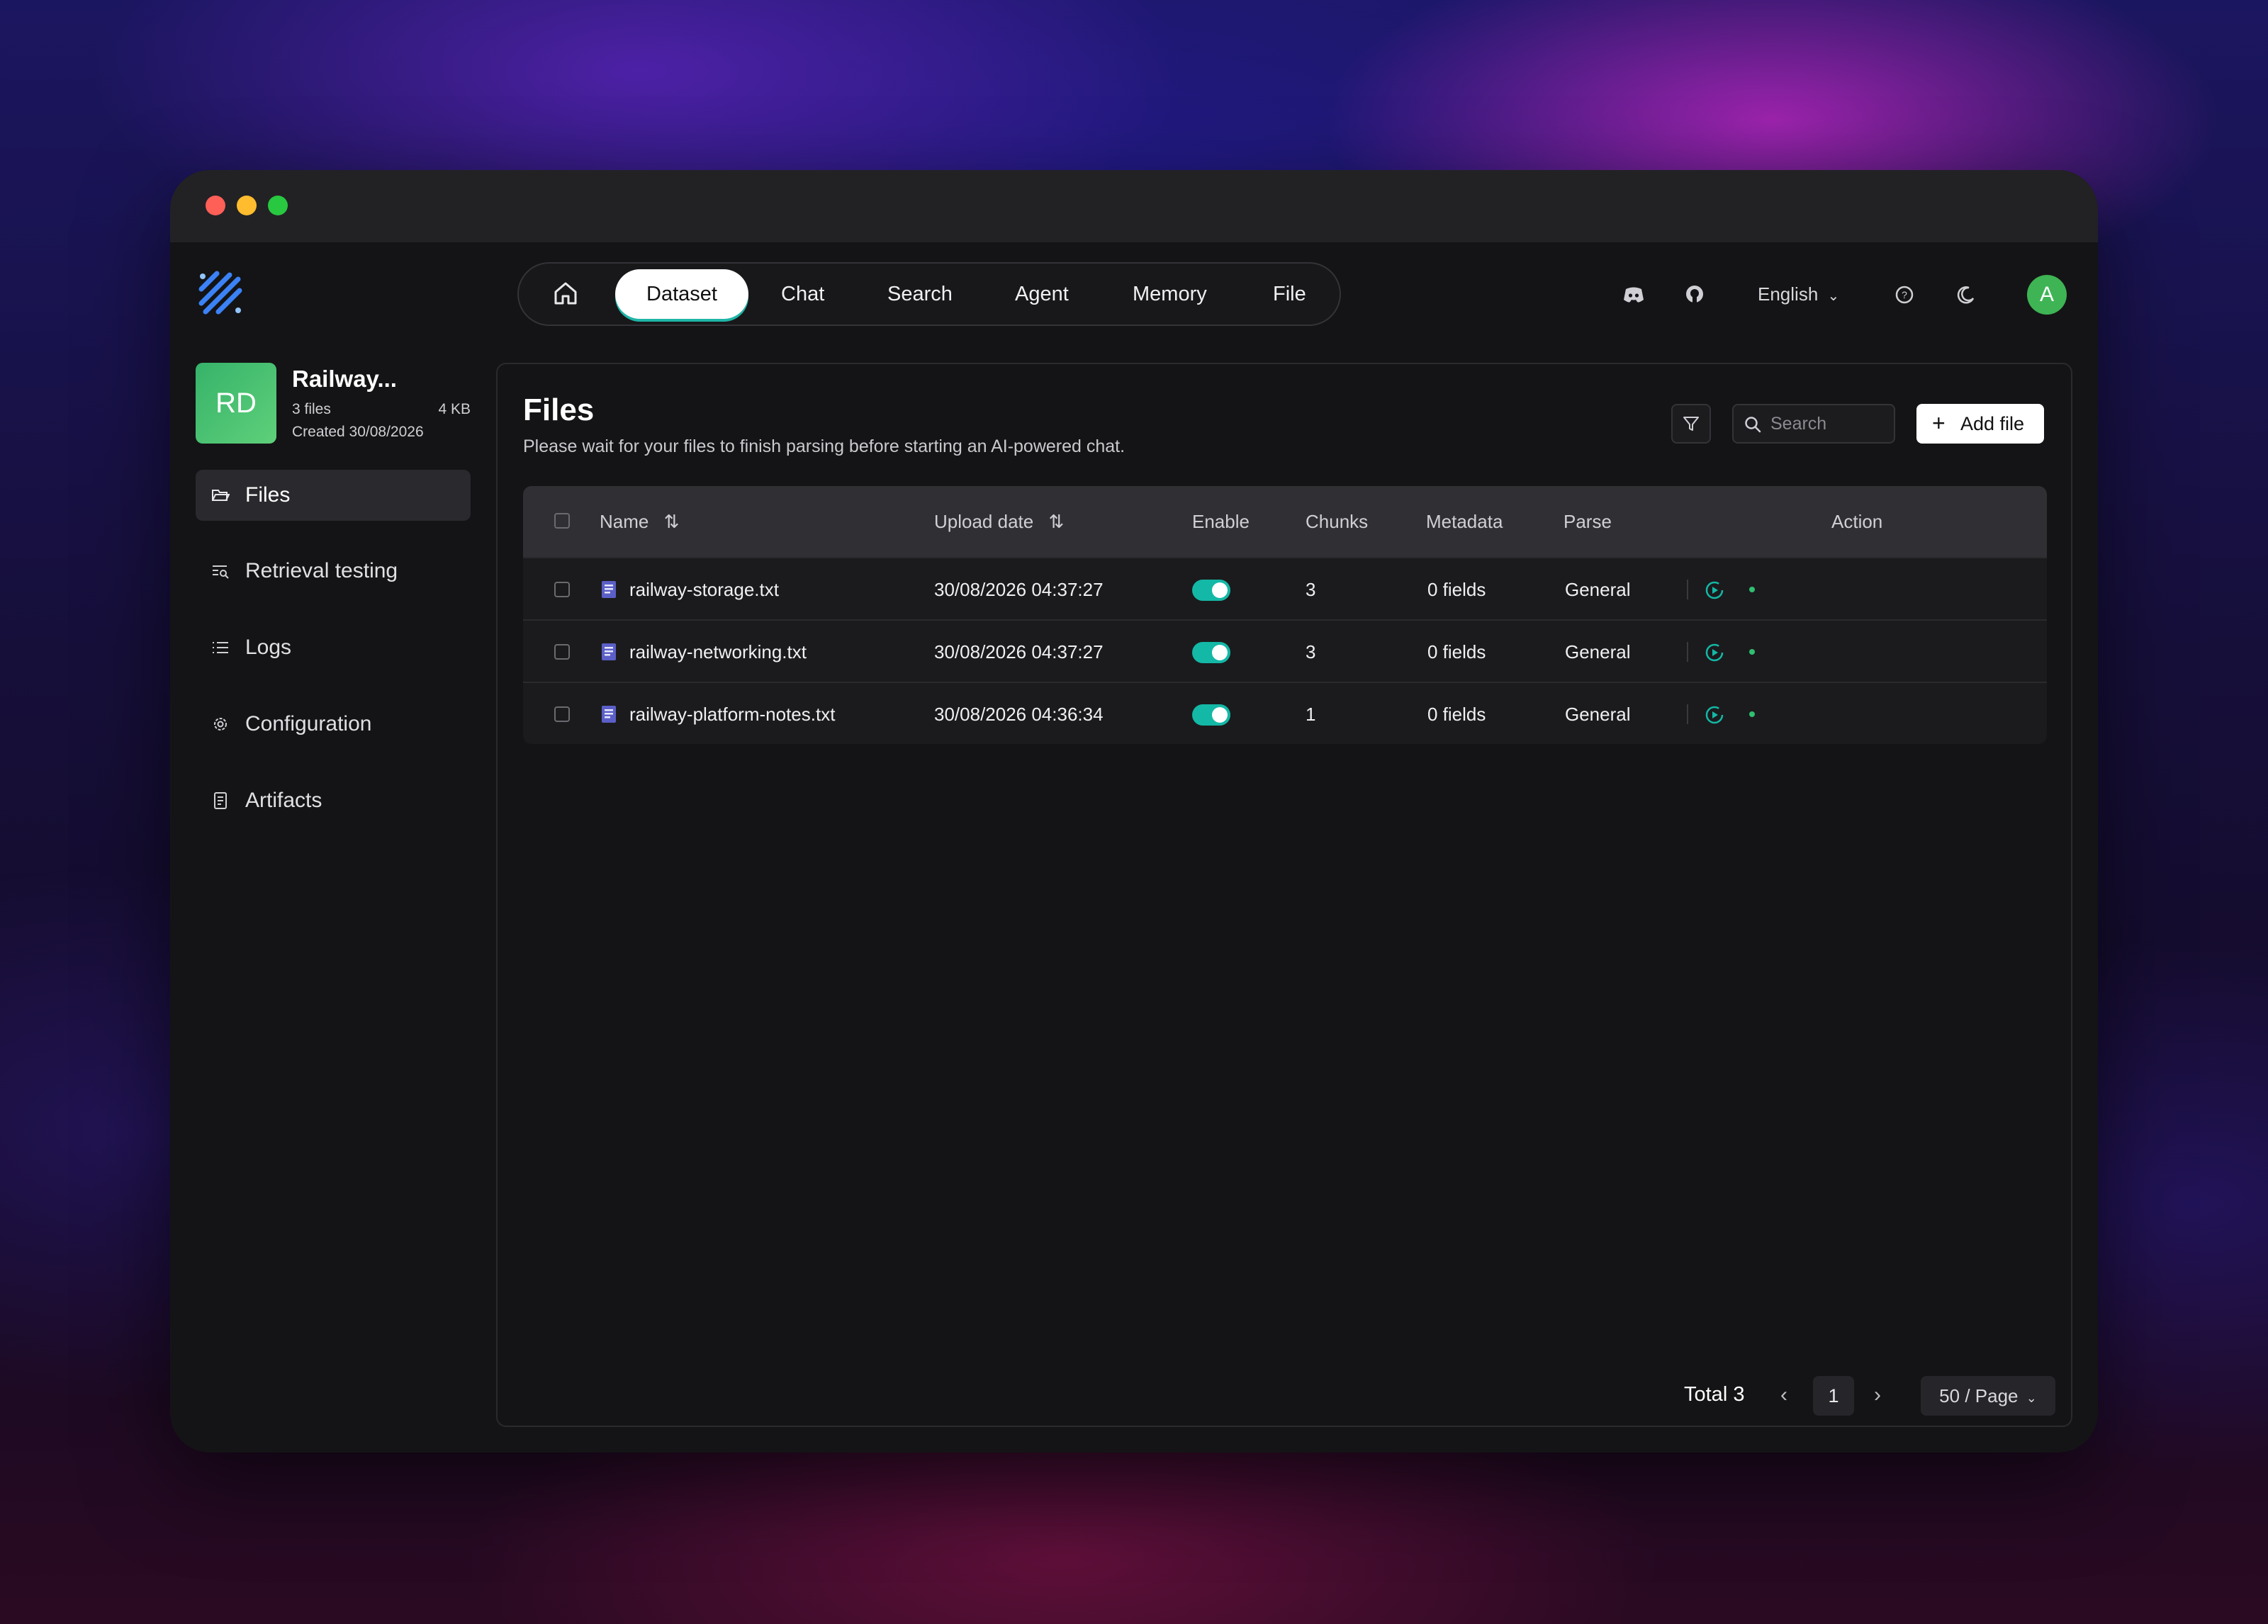 The image size is (2268, 1624). What do you see at coordinates (1992, 424) in the screenshot?
I see `add-file-label: Add file` at bounding box center [1992, 424].